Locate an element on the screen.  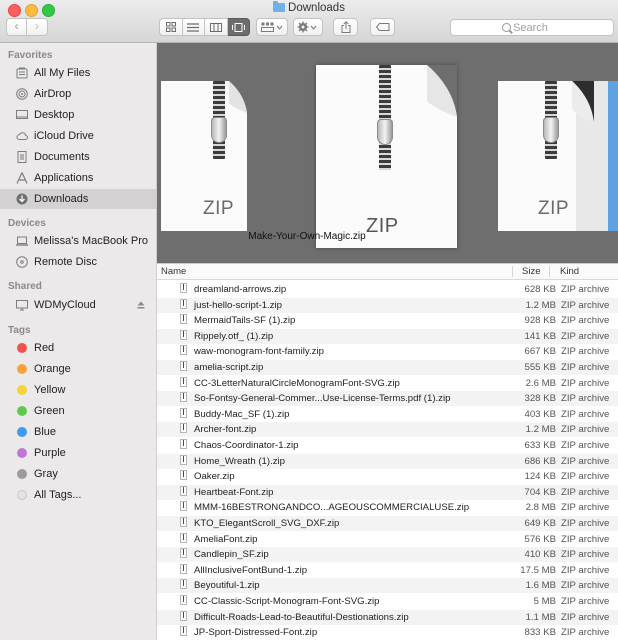
eject-icon is located at coordinates (141, 305).